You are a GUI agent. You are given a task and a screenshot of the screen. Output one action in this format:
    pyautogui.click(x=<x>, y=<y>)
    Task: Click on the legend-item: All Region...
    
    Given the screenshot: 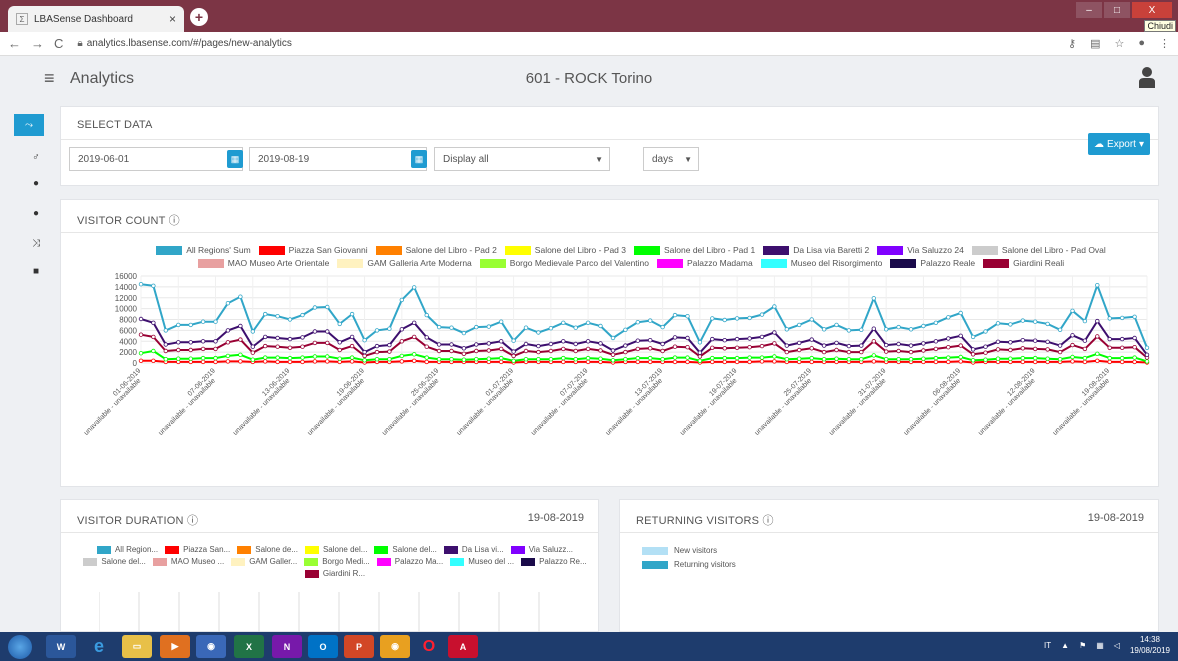 What is the action you would take?
    pyautogui.click(x=127, y=549)
    